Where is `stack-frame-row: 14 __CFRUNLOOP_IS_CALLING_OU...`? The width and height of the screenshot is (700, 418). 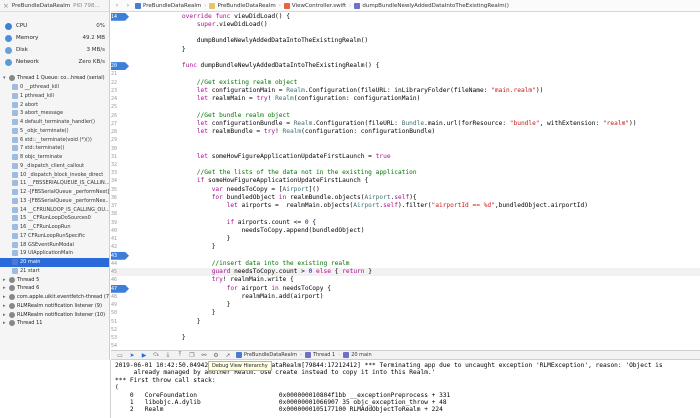
stack-frame-row: 14 __CFRUNLOOP_IS_CALLING_OU... is located at coordinates (54, 209).